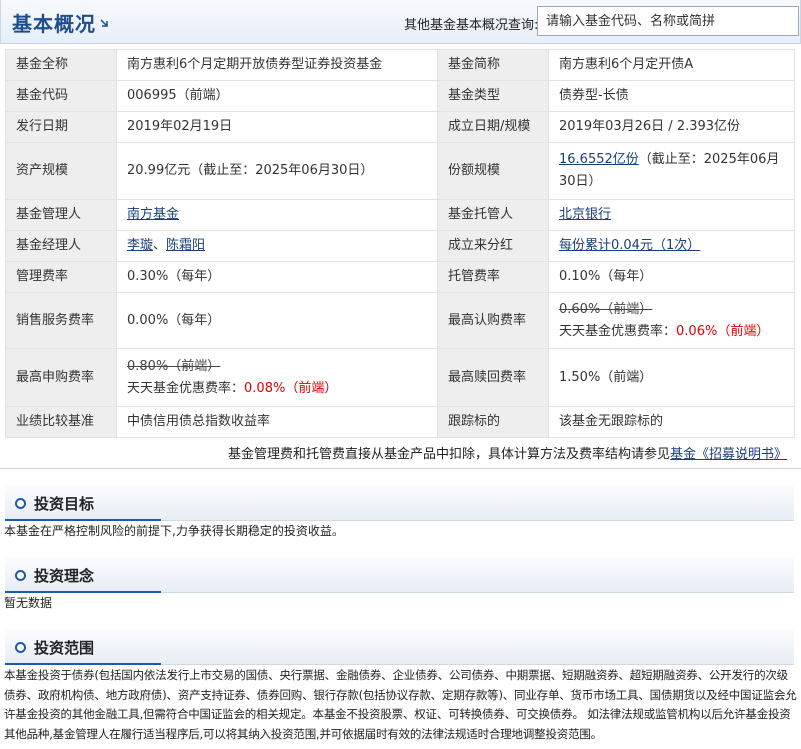 The height and width of the screenshot is (749, 801). I want to click on section-scope-header: 投资范围, so click(399, 647).